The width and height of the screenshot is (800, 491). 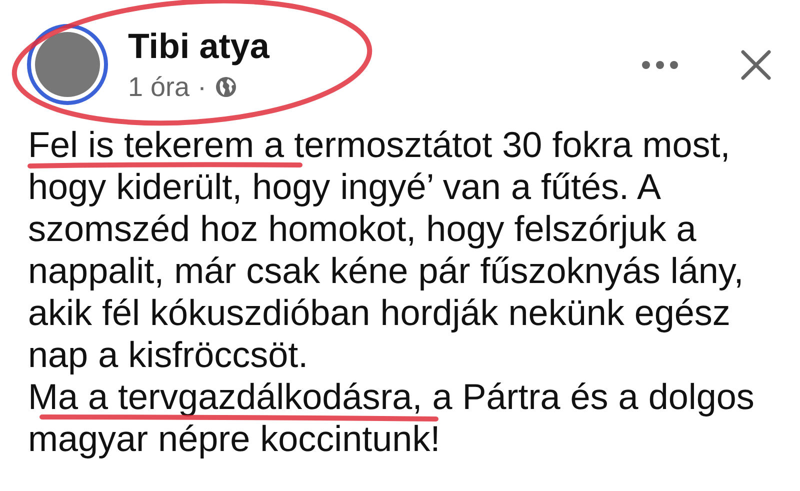 What do you see at coordinates (380, 145) in the screenshot?
I see `post-text-line: Fel is tekerem a termosztátot 30 fokra most,` at bounding box center [380, 145].